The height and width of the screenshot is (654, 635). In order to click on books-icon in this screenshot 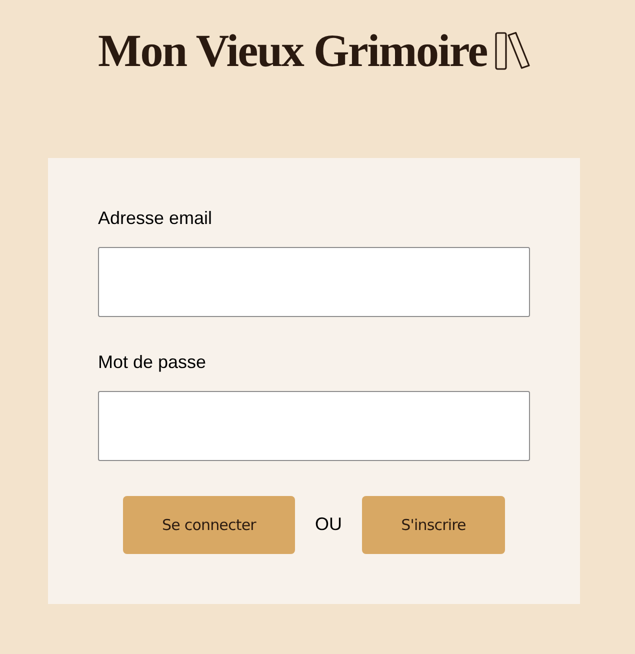, I will do `click(512, 51)`.